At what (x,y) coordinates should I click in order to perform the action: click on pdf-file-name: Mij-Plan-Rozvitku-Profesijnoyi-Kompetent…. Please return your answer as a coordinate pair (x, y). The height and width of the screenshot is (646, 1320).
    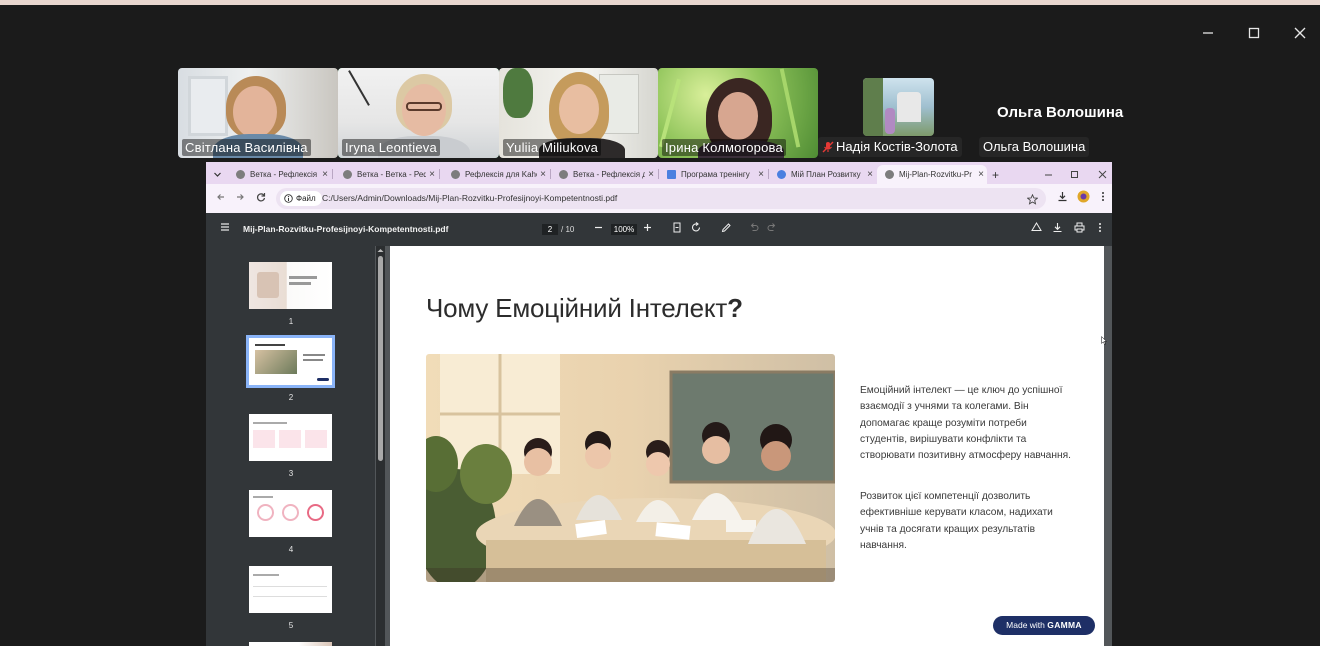
    Looking at the image, I should click on (346, 229).